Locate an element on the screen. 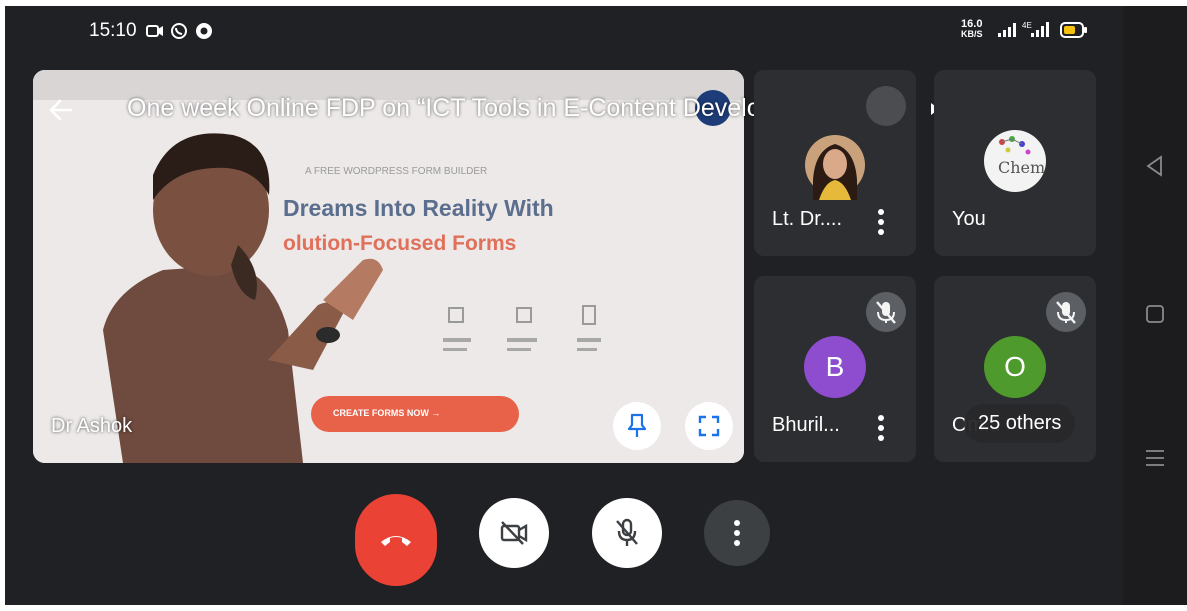  participant-tile-you: Chem You is located at coordinates (1015, 163).